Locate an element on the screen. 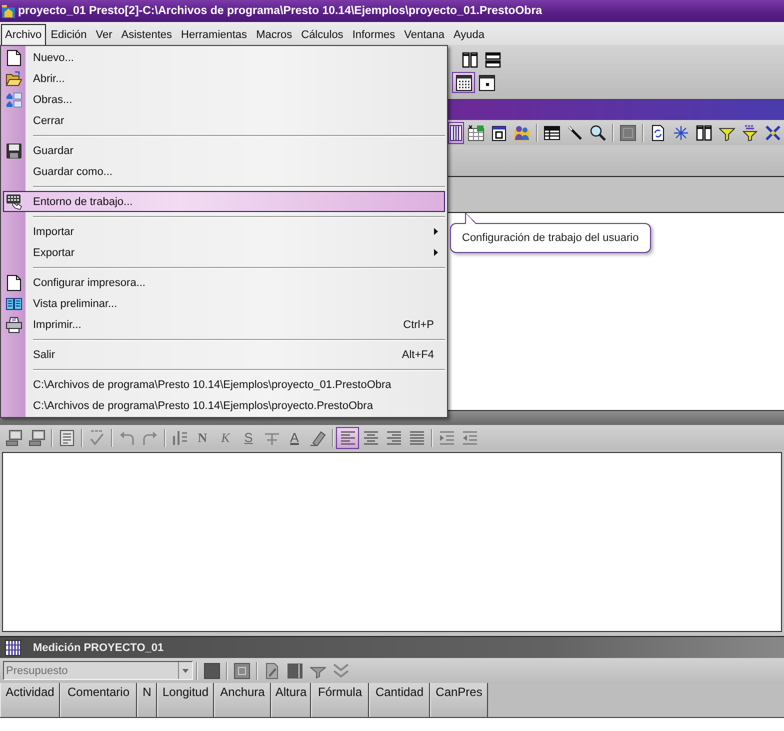  menu-item: Imprimir... Ctrl+P is located at coordinates (224, 324).